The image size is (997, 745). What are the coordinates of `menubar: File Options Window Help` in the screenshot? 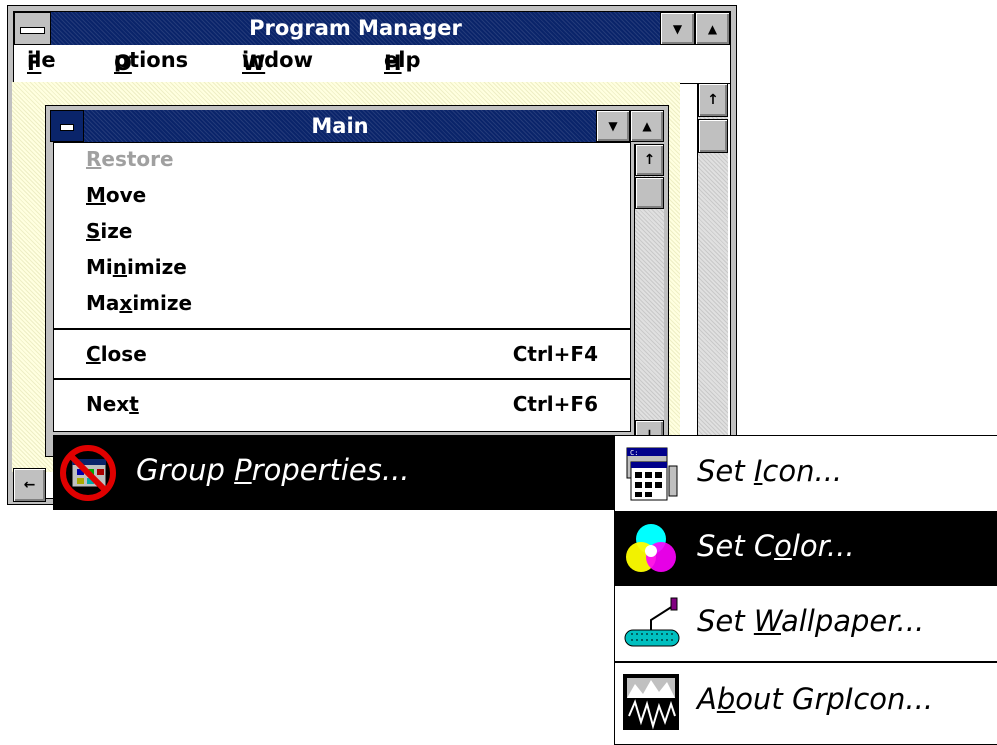 It's located at (372, 64).